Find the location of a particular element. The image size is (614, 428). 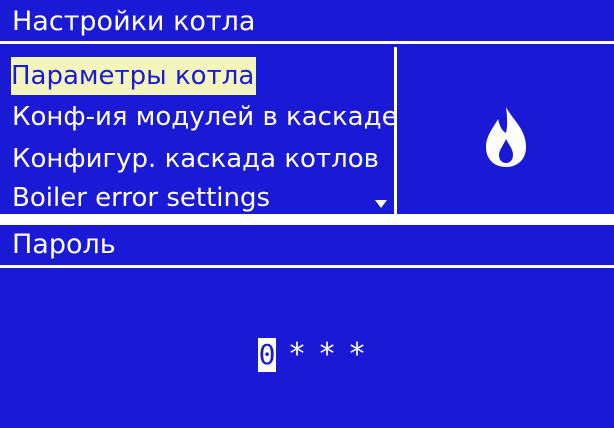

menu-item-boiler-error-settings: Boiler error settings is located at coordinates (141, 196).